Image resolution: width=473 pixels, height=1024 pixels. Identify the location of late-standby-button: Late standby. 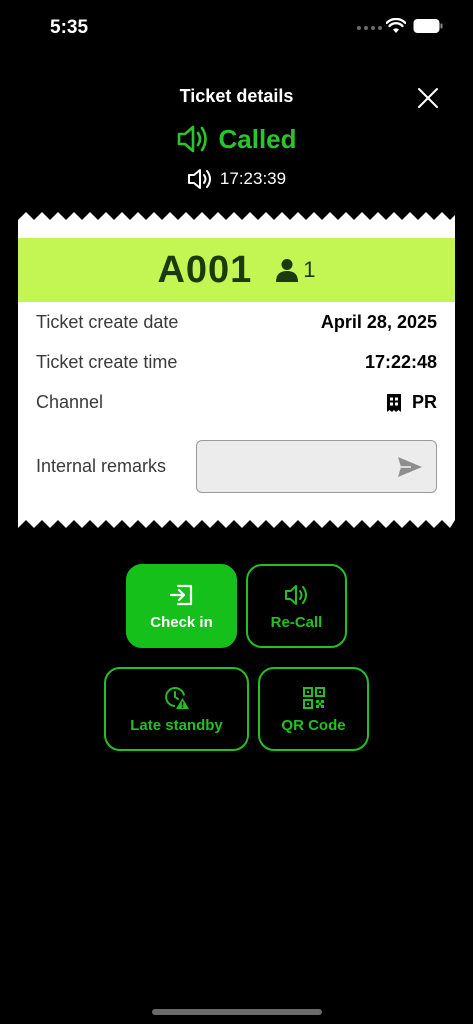
(176, 709).